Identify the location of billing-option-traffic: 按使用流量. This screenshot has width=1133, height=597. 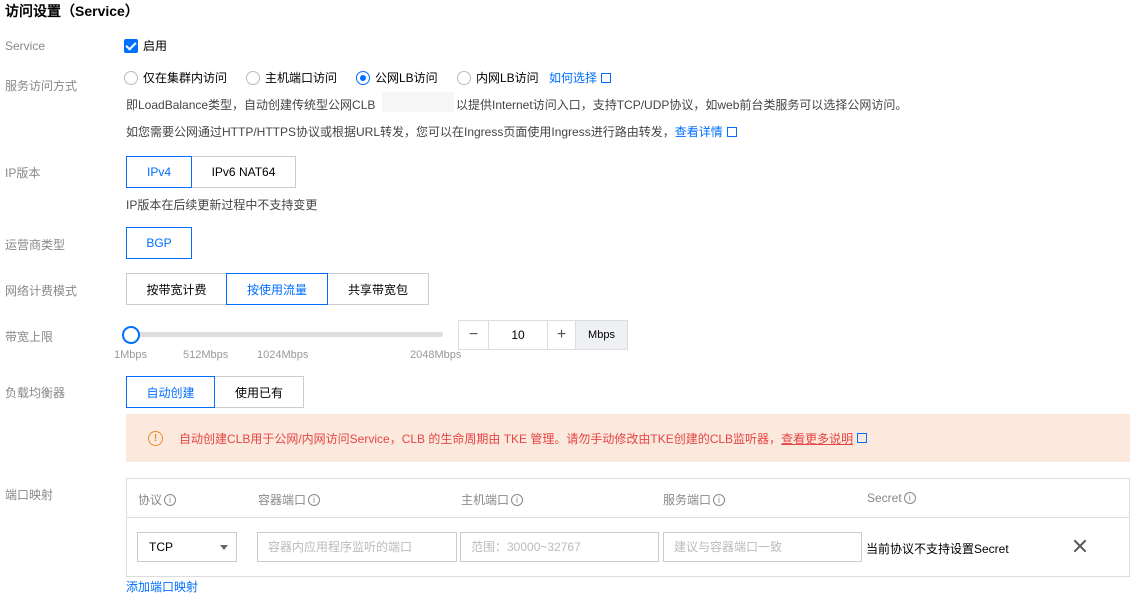
(277, 289).